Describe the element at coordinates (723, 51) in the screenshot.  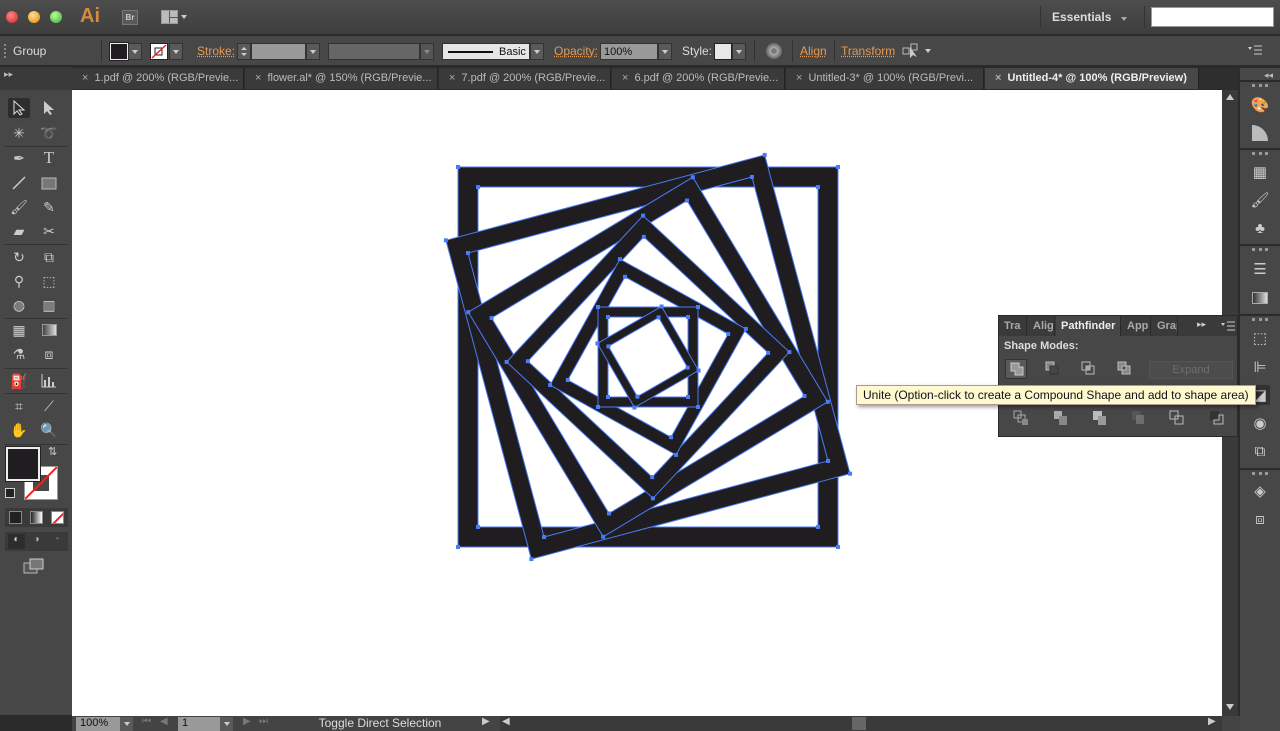
I see `graphic-style-swatch` at that location.